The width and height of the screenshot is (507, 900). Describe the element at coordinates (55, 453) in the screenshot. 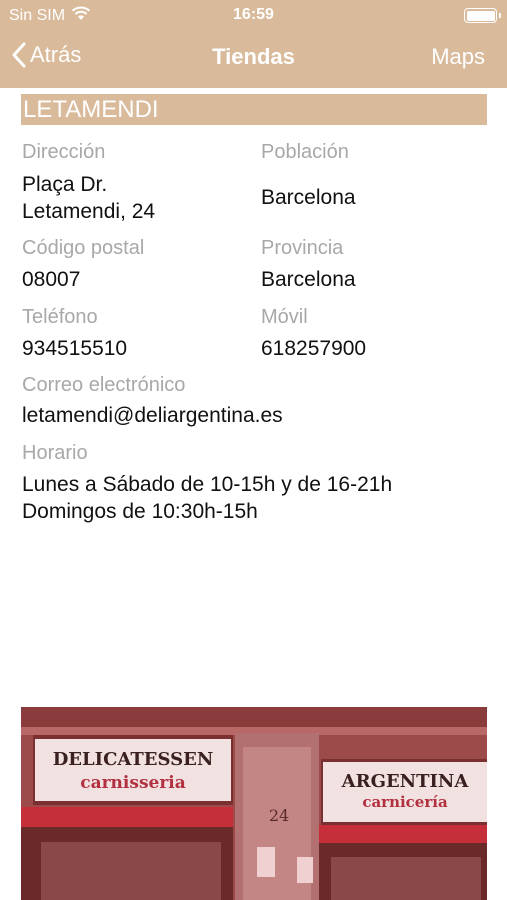

I see `horario-label: Horario` at that location.